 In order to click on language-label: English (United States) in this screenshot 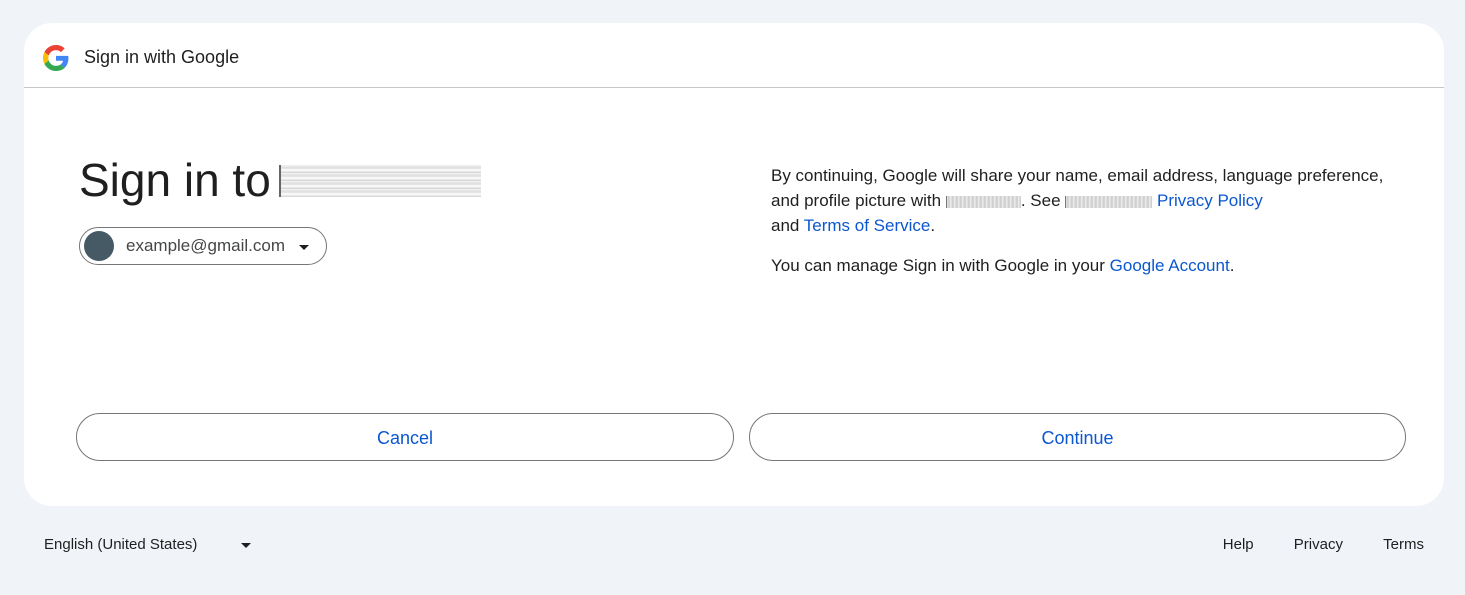, I will do `click(121, 544)`.